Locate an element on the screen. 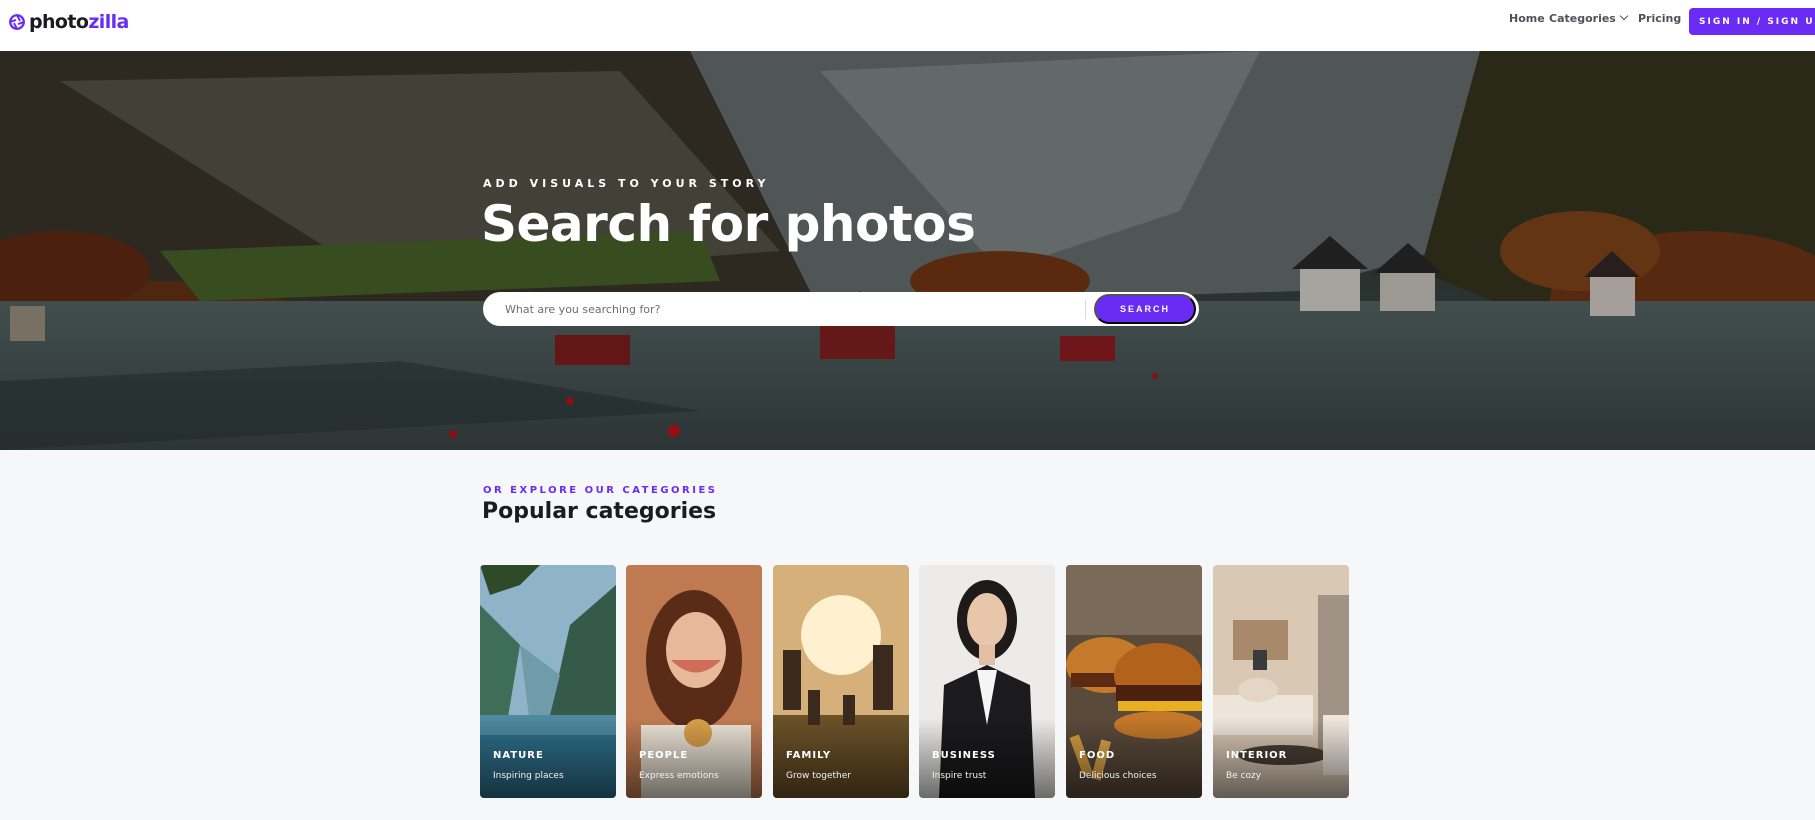 This screenshot has height=820, width=1815. hero-title: Search for photos is located at coordinates (728, 224).